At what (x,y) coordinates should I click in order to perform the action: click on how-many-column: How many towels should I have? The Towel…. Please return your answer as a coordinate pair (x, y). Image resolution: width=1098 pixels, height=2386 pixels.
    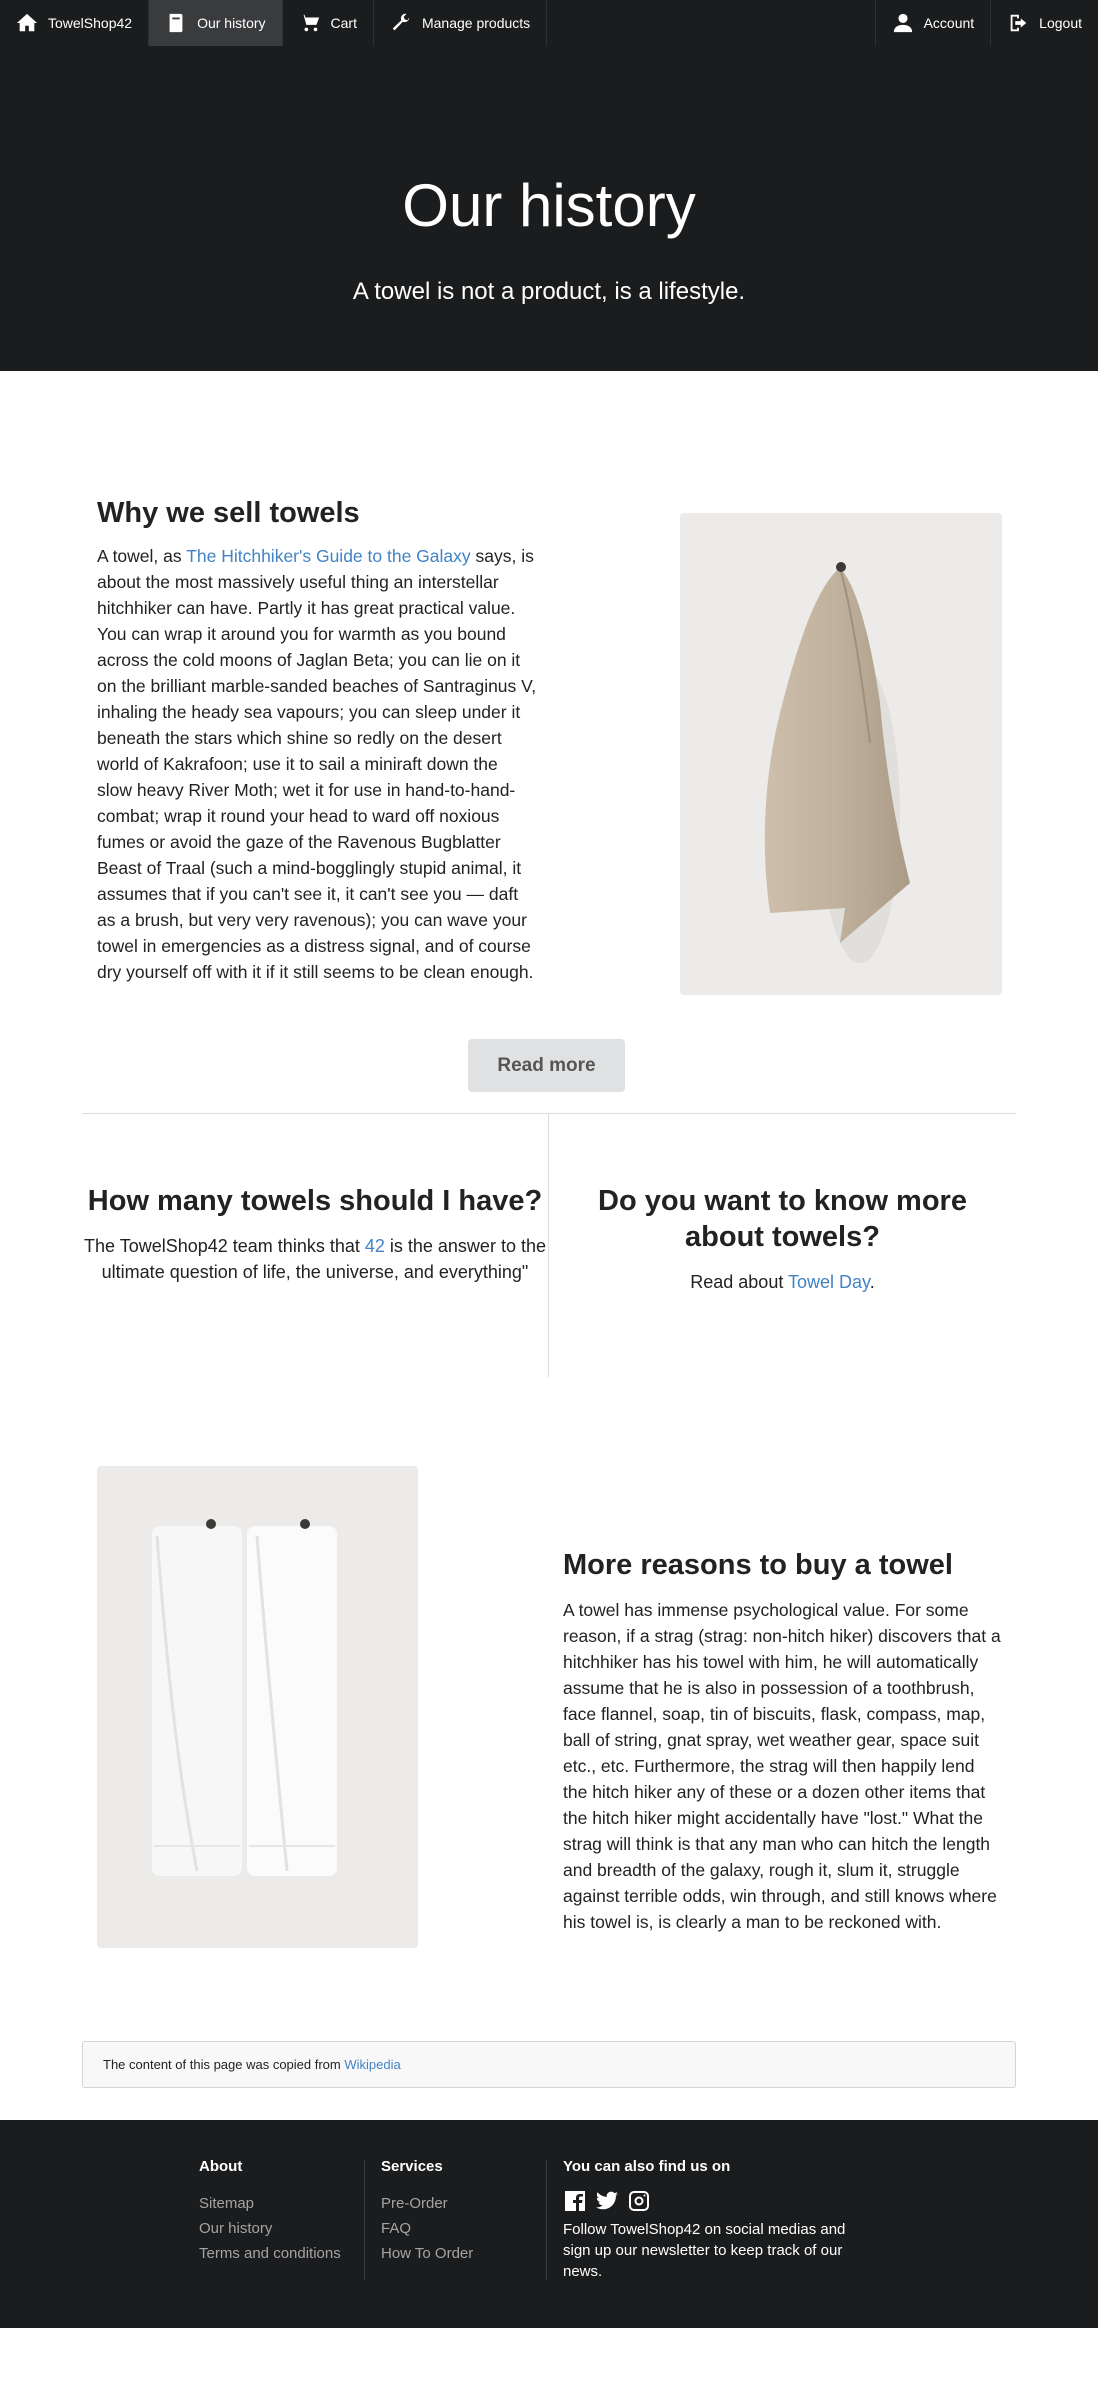
    Looking at the image, I should click on (315, 1234).